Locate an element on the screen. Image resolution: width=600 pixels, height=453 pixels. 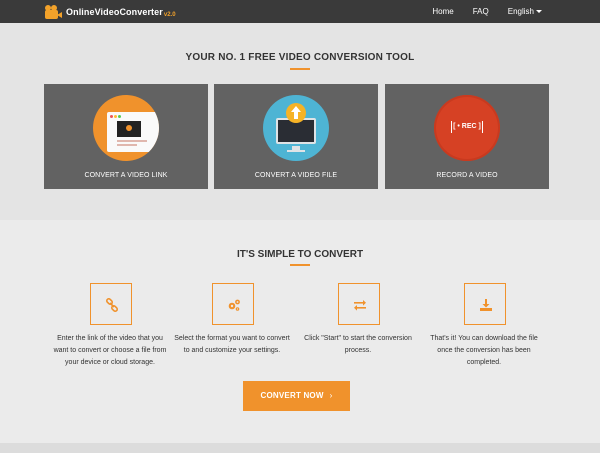
nav-faq: FAQ is located at coordinates (481, 11).